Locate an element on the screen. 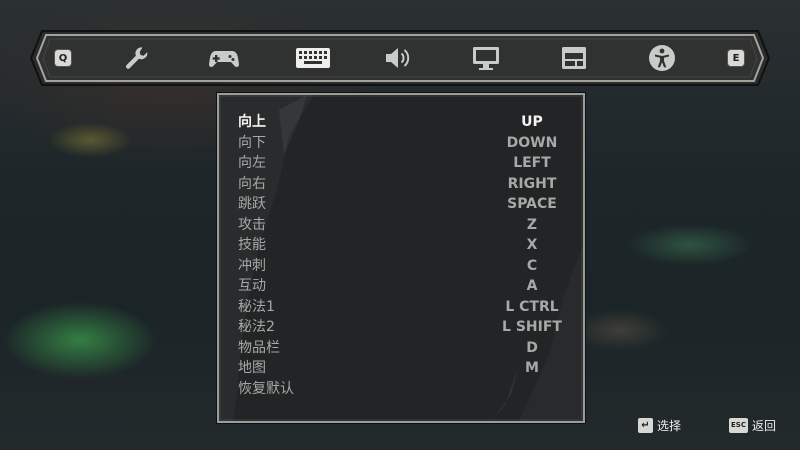 This screenshot has height=450, width=800. action-label: 互动 is located at coordinates (252, 286).